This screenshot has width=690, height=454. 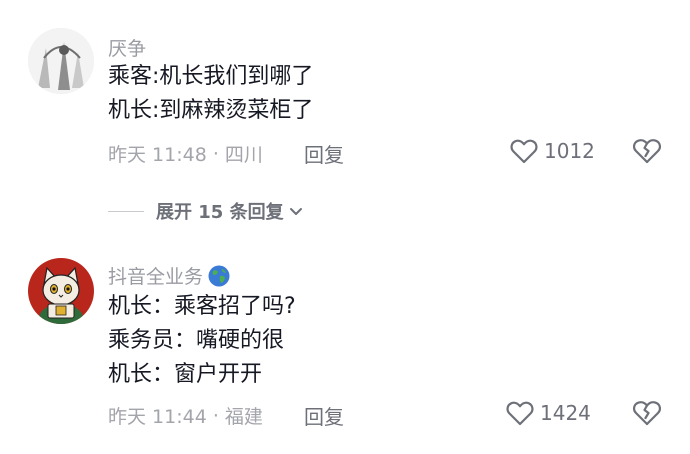 I want to click on expand-replies-button: 展开 15 条回复, so click(x=206, y=211).